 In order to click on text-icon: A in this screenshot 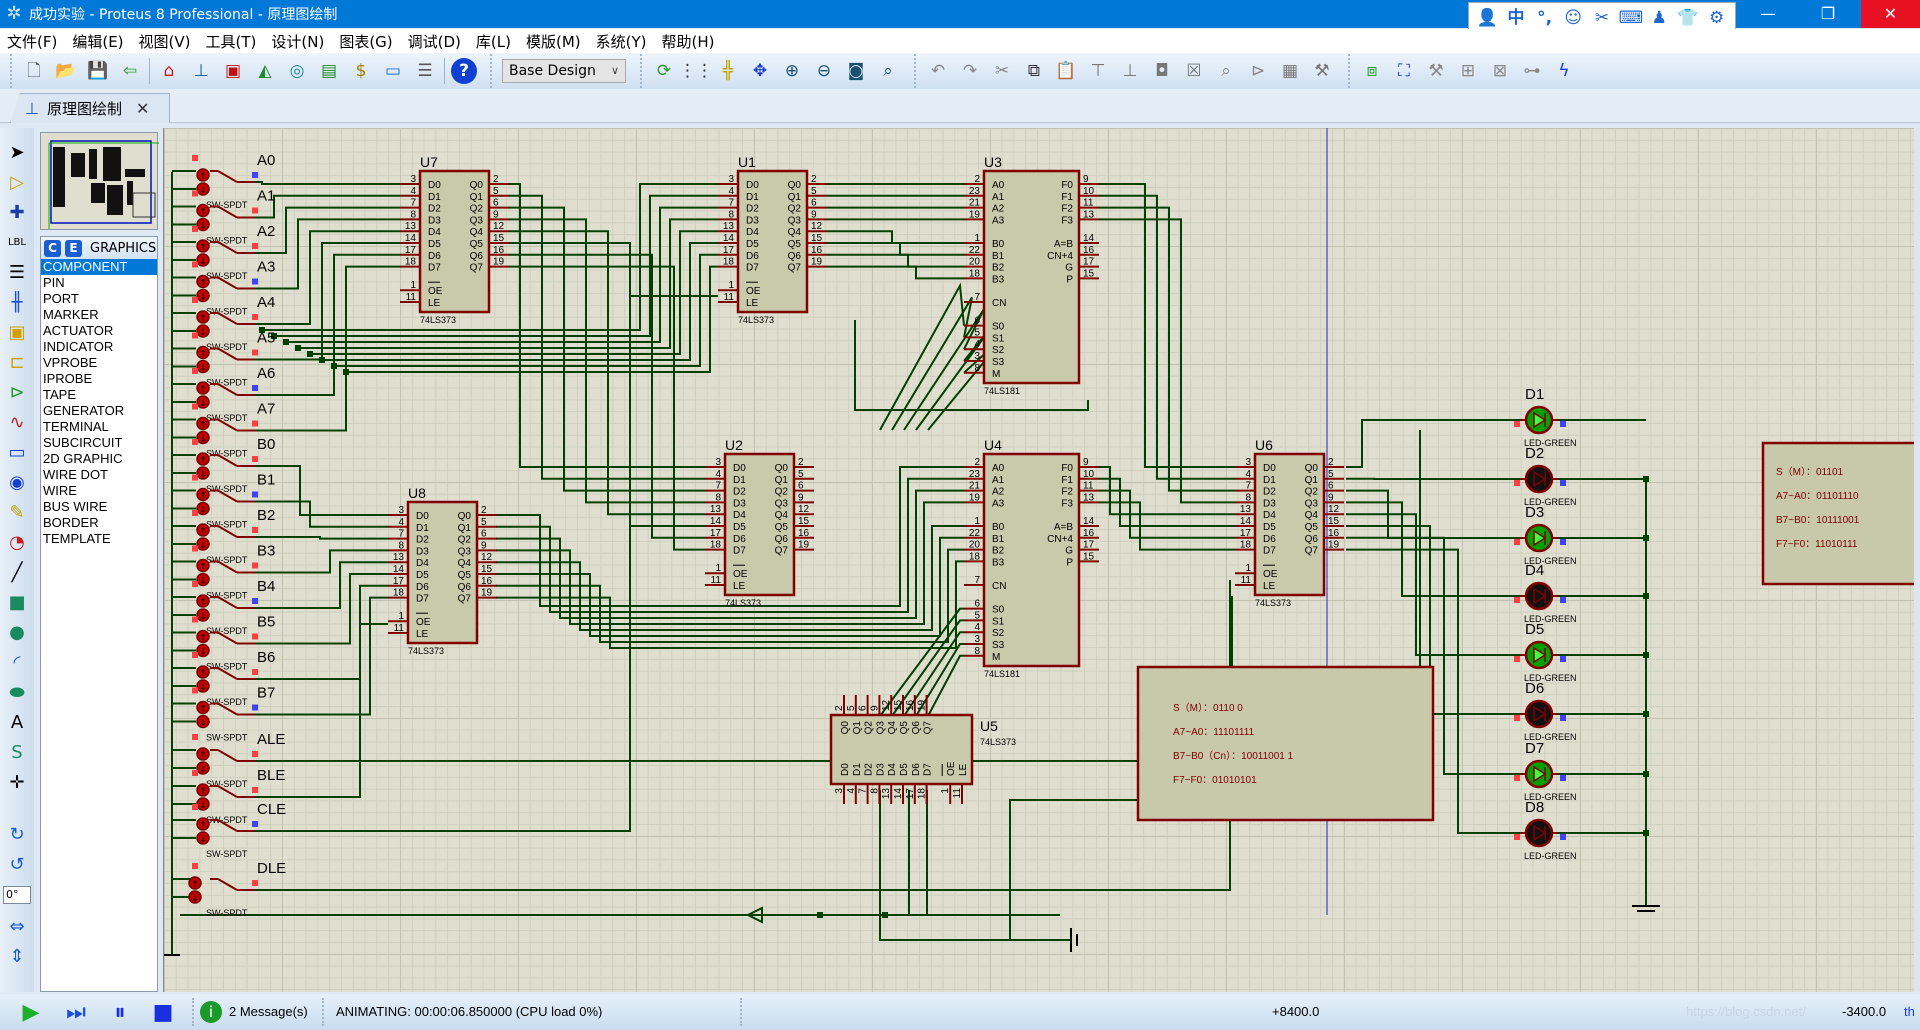, I will do `click(17, 723)`.